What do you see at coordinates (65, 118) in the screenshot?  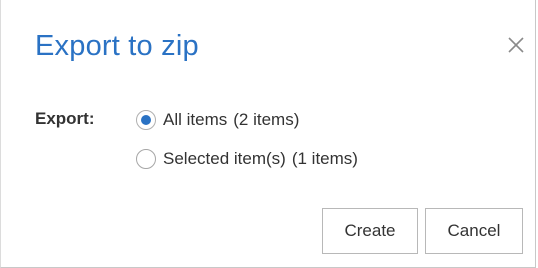 I see `export-label: Export:` at bounding box center [65, 118].